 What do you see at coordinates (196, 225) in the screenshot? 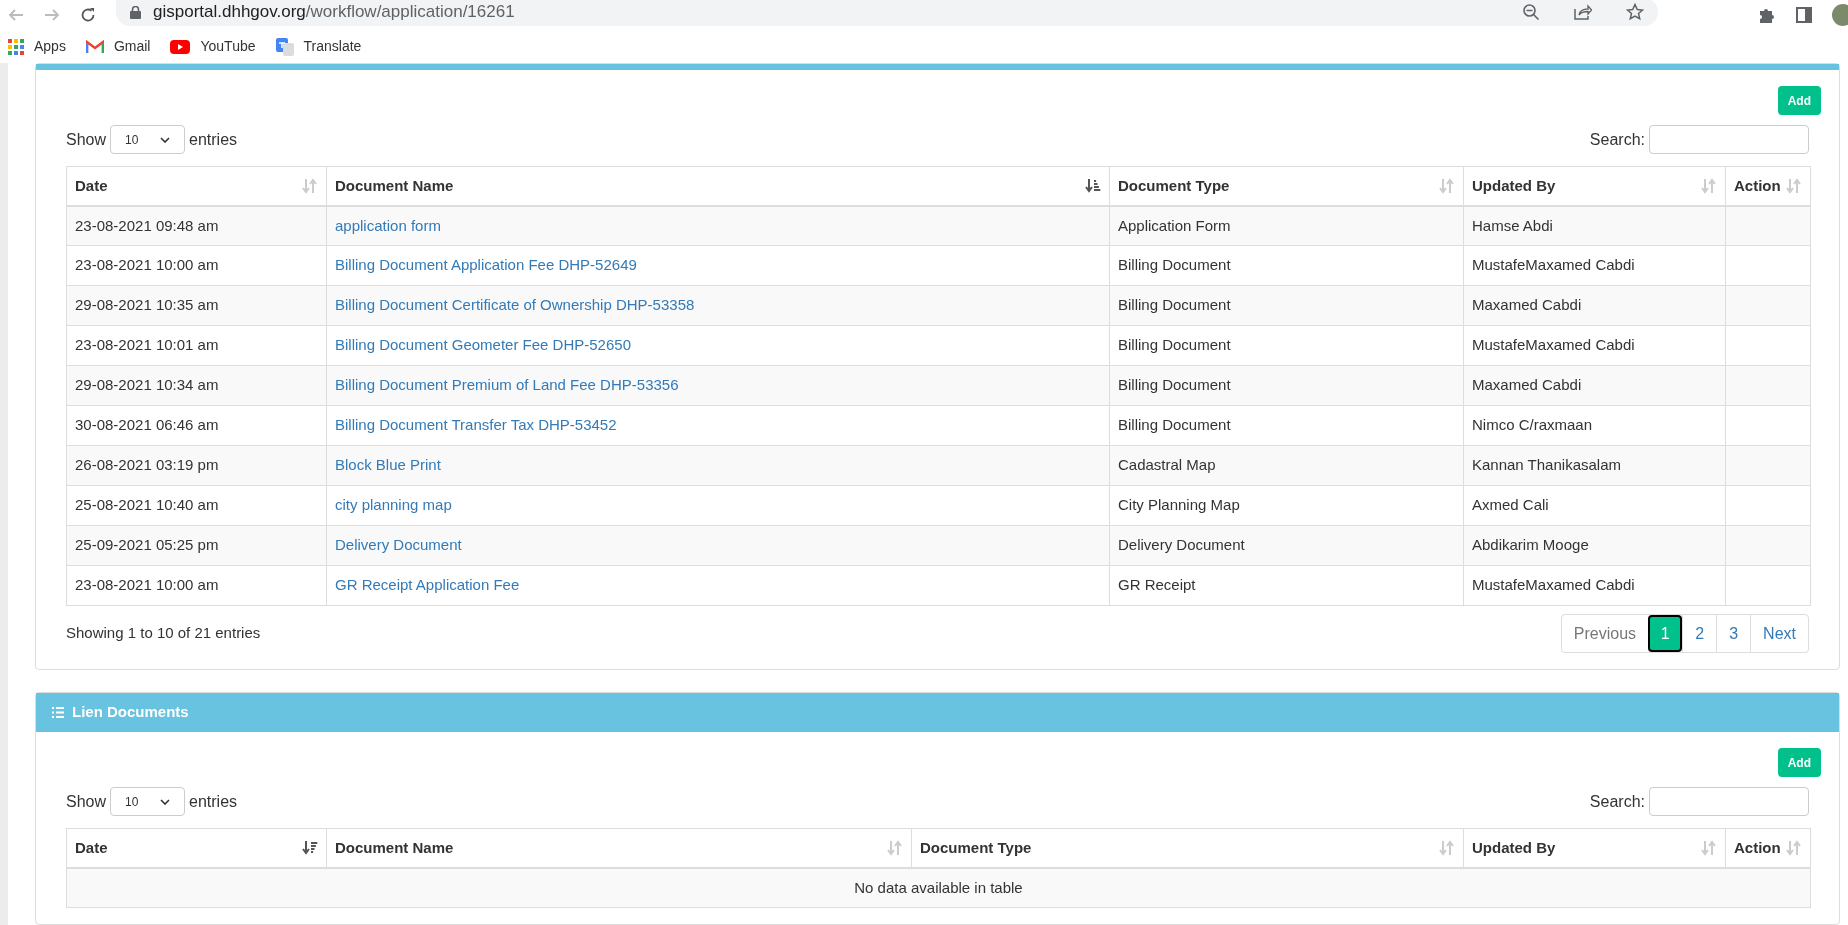
I see `table-cell: 23-08-2021 09:48 am` at bounding box center [196, 225].